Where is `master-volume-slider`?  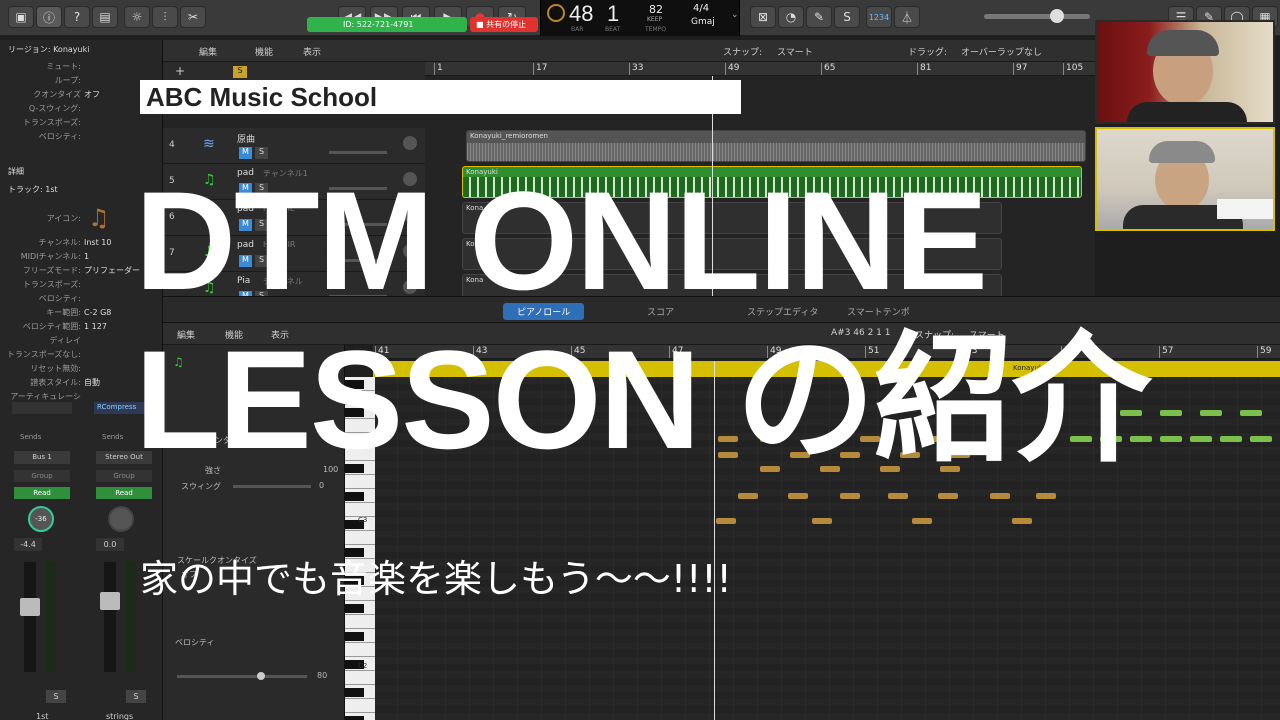 master-volume-slider is located at coordinates (1037, 16).